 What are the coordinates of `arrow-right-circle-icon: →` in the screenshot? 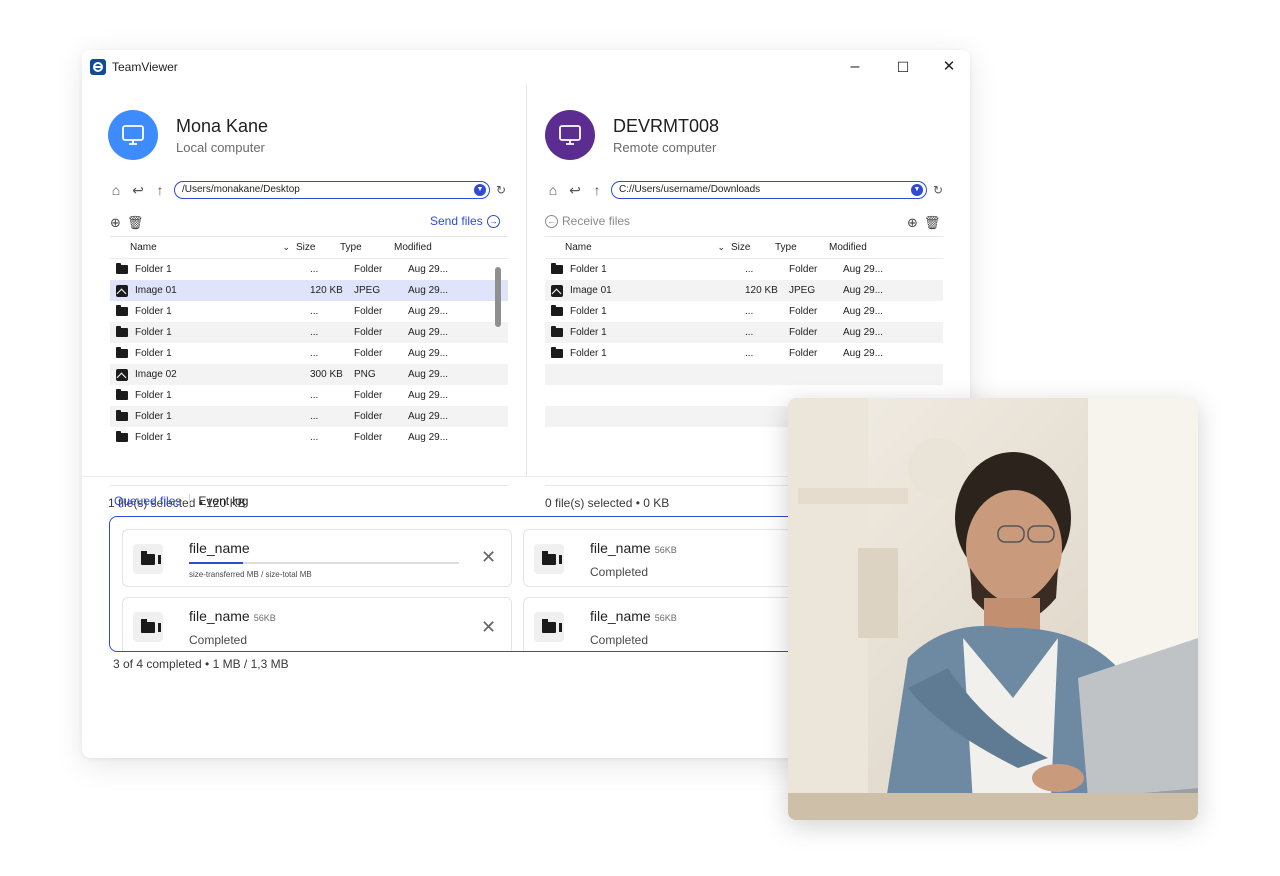 It's located at (493, 221).